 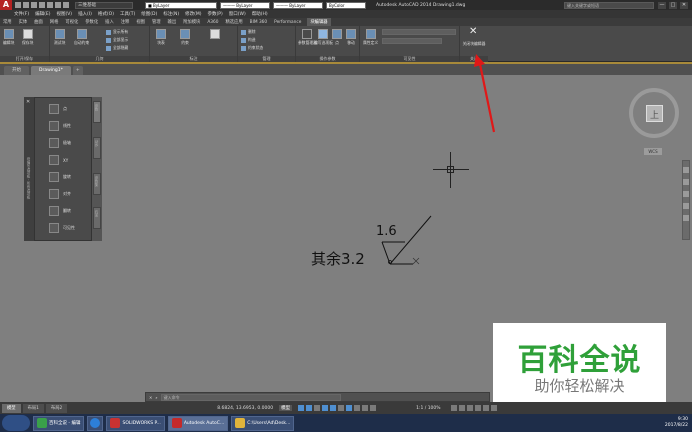 I want to click on customization-icon, so click(x=493, y=408).